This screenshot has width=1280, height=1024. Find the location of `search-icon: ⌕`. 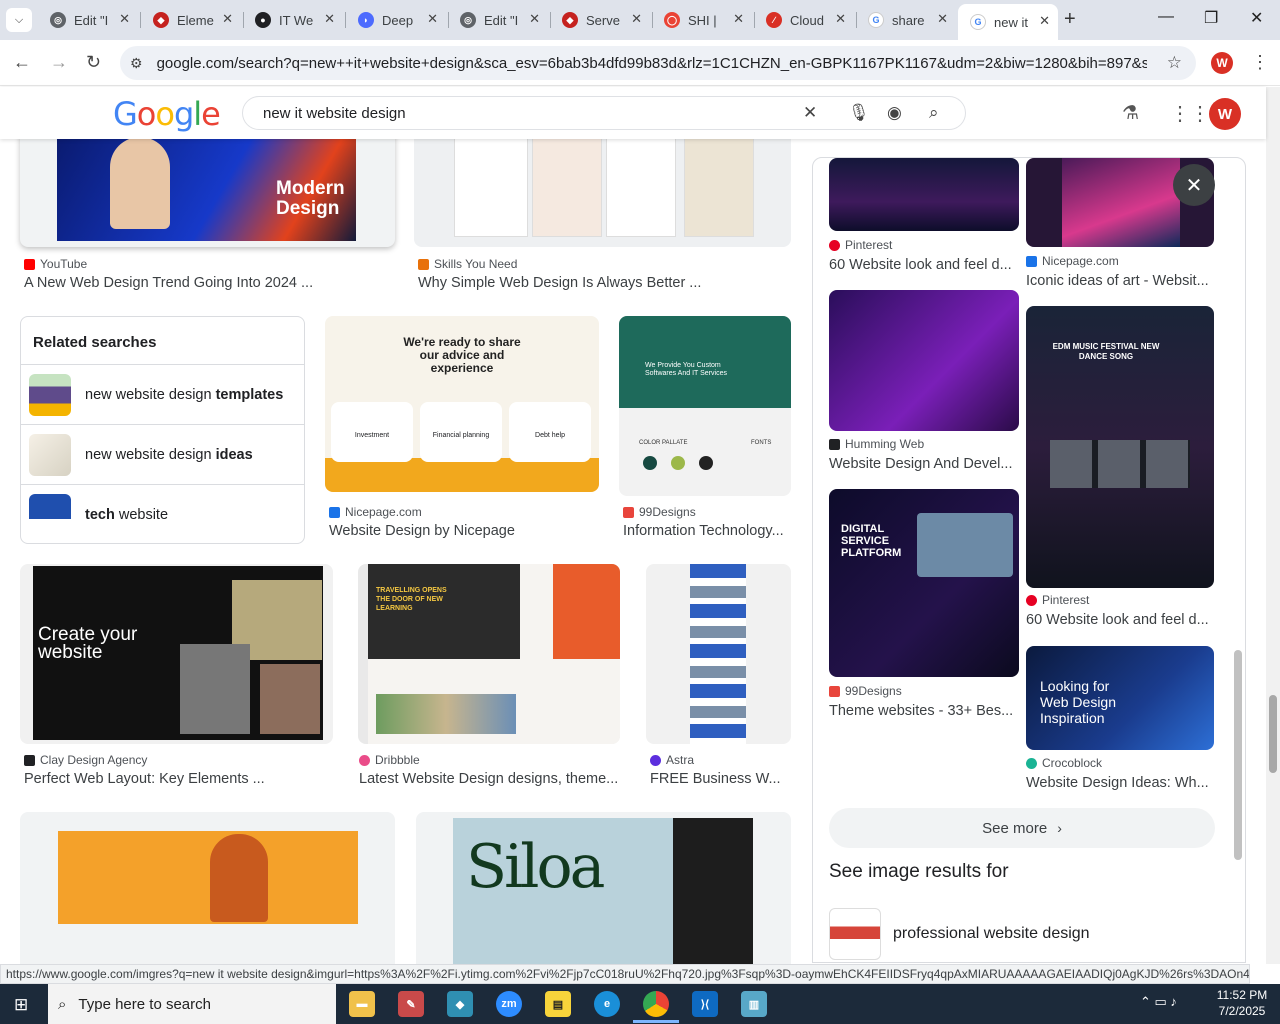

search-icon: ⌕ is located at coordinates (934, 113).